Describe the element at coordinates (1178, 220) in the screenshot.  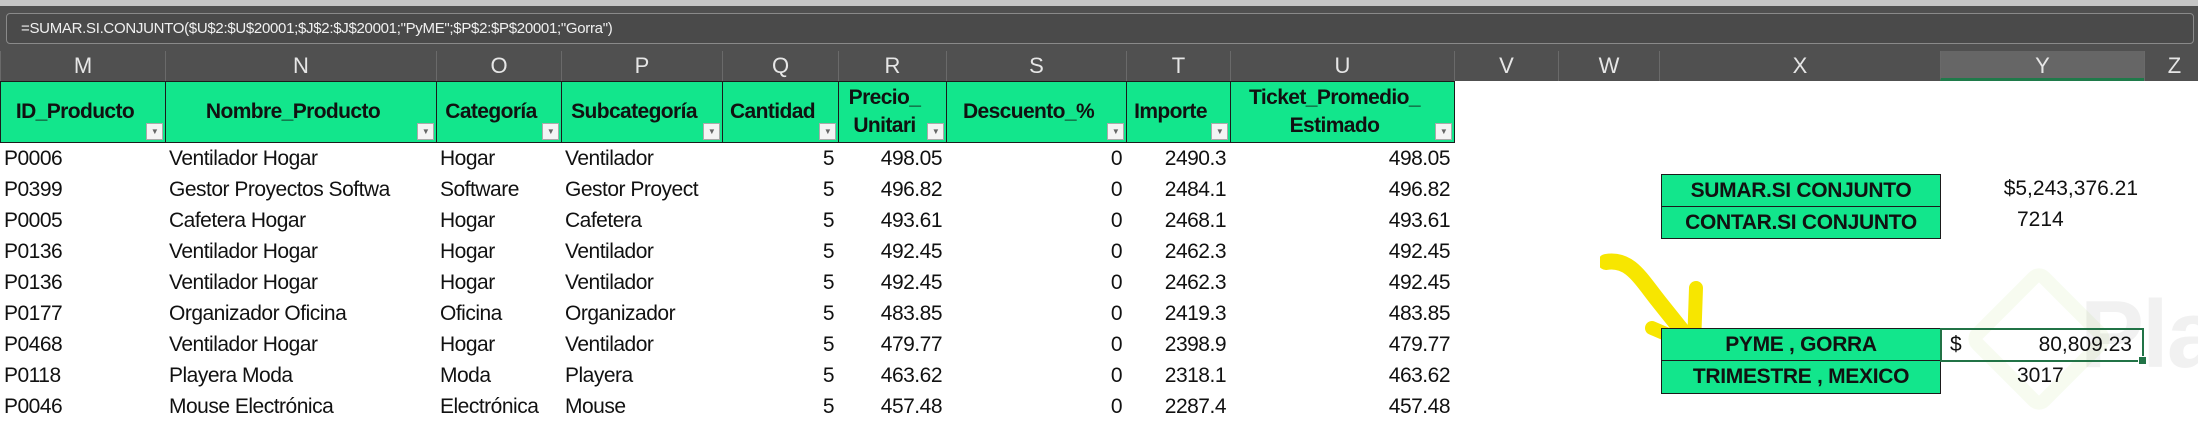
I see `table-cell-T: 2468.1` at that location.